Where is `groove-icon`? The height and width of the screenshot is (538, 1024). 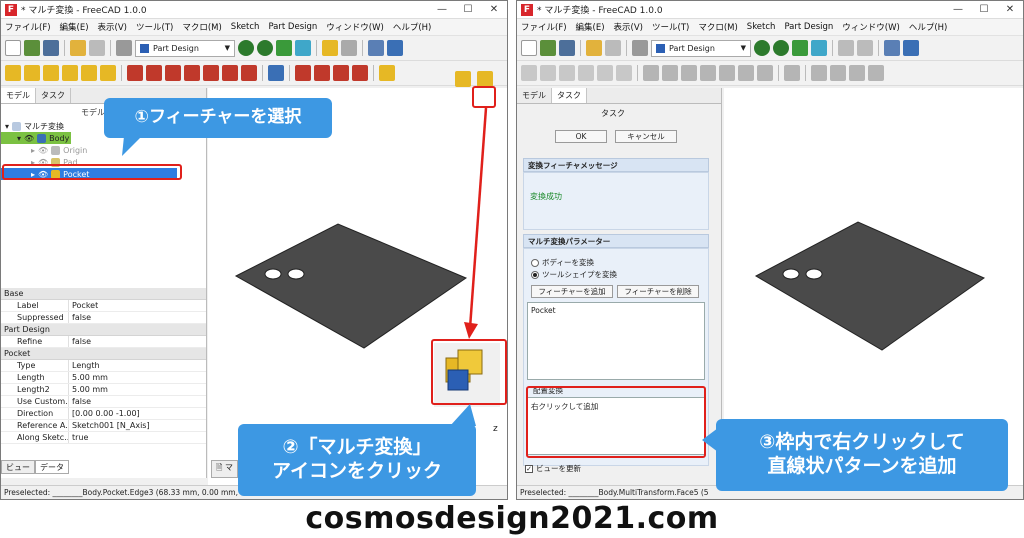
groove-icon is located at coordinates (173, 73).